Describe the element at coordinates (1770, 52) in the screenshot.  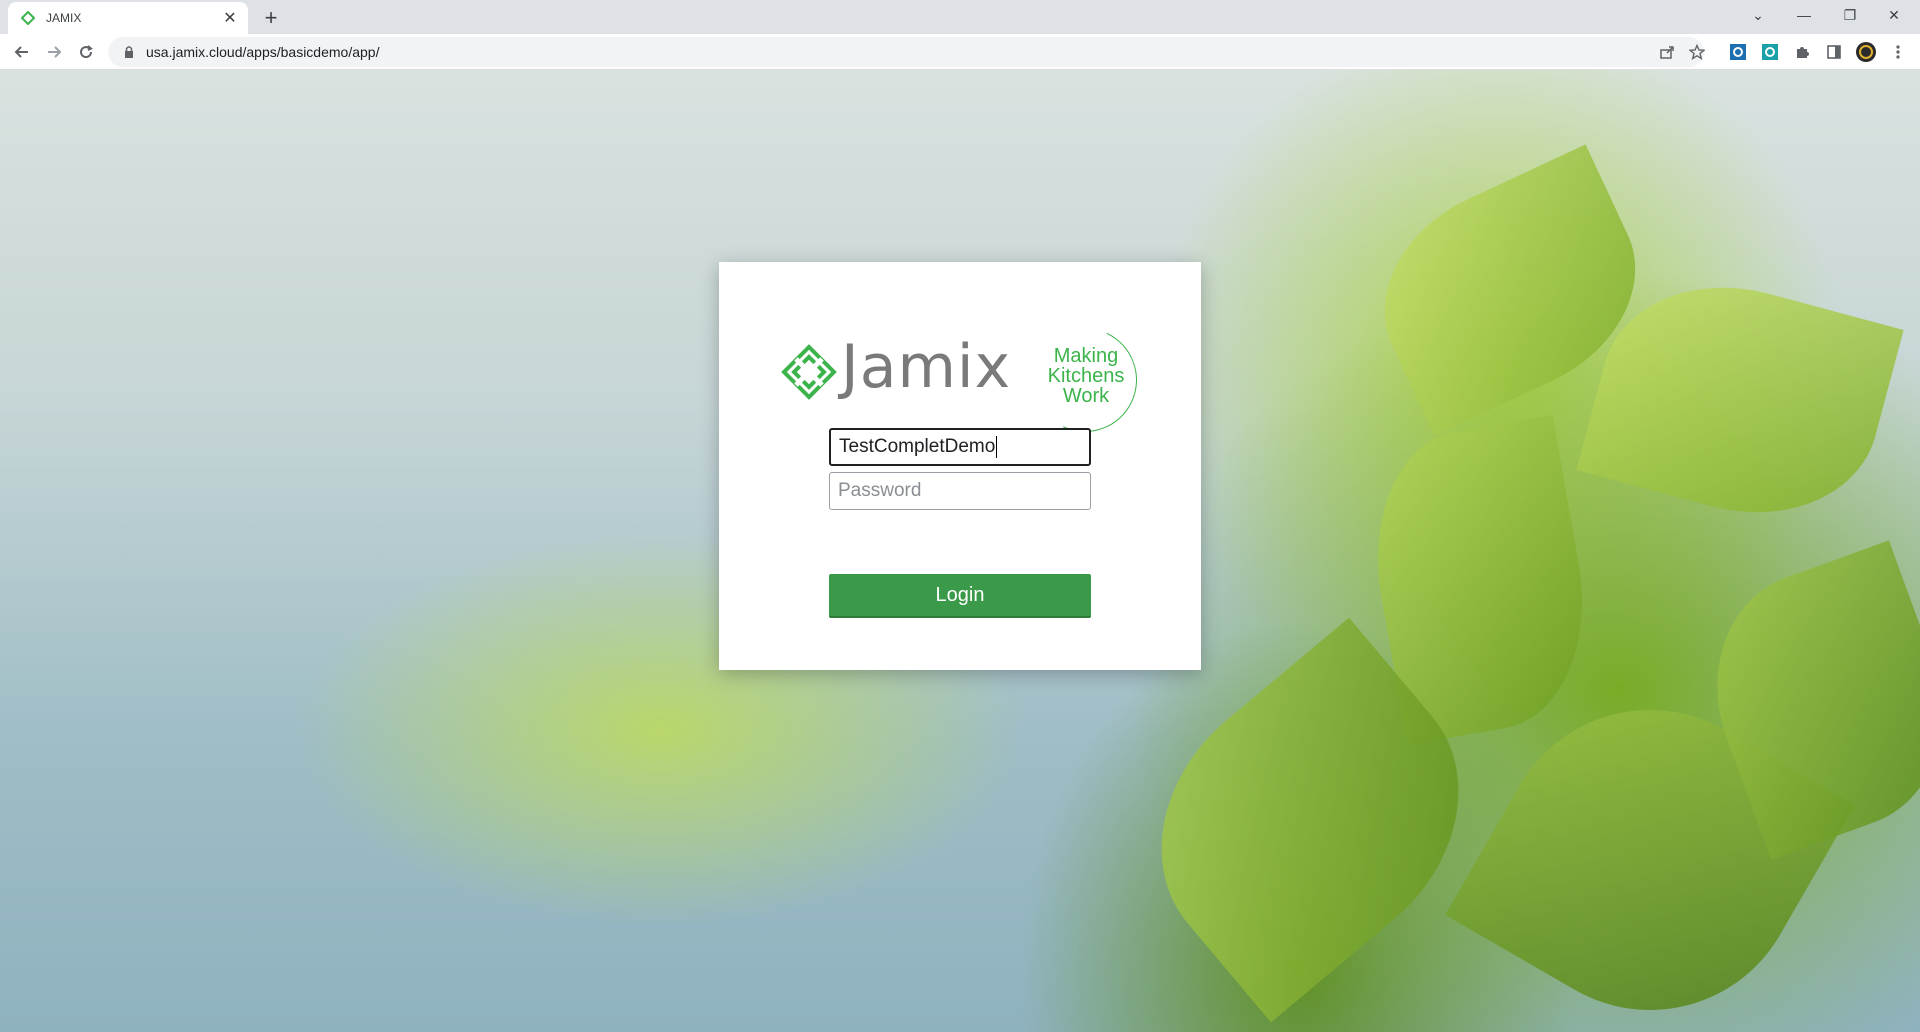
I see `extension-2-icon` at that location.